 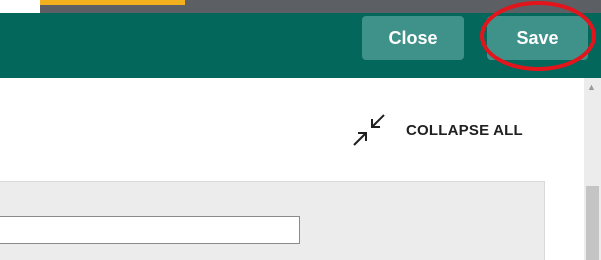 I want to click on progress-accent, so click(x=112, y=2).